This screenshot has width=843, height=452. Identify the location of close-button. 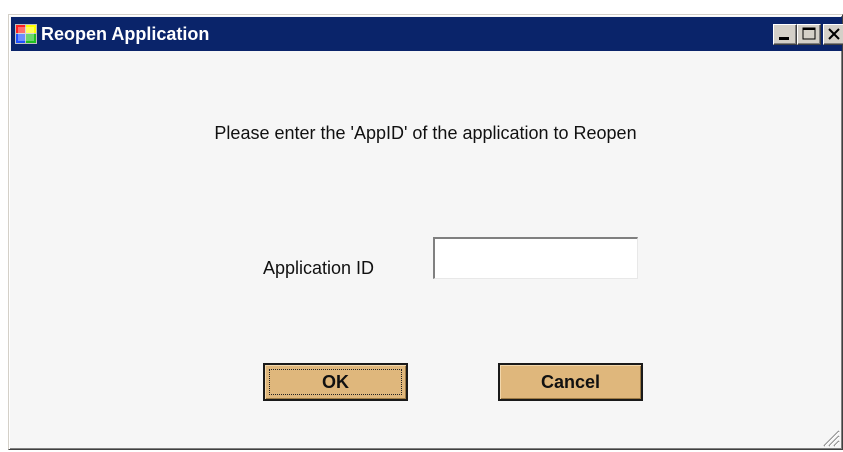
(833, 34).